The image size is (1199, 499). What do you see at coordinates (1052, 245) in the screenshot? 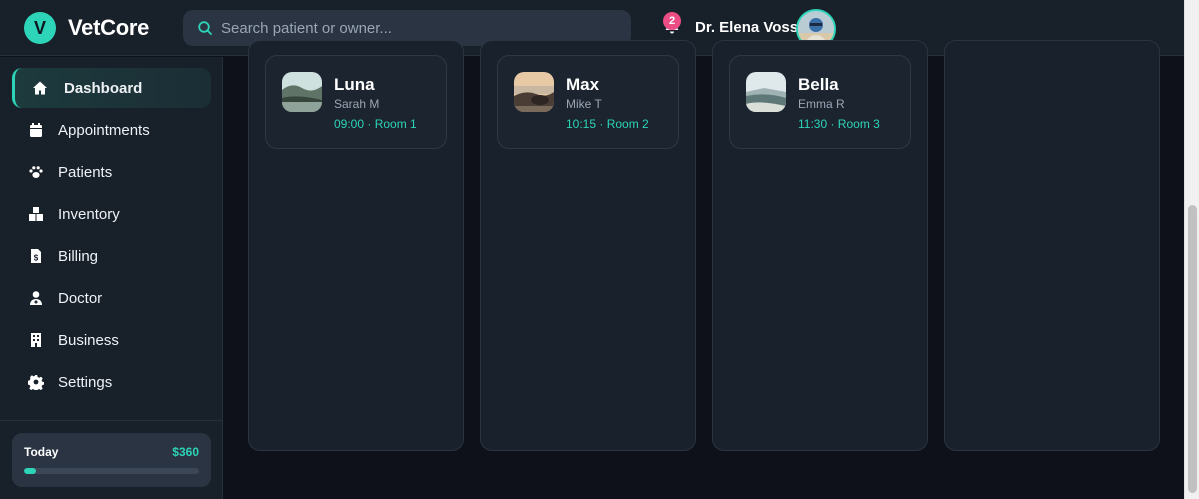
I see `board-column` at bounding box center [1052, 245].